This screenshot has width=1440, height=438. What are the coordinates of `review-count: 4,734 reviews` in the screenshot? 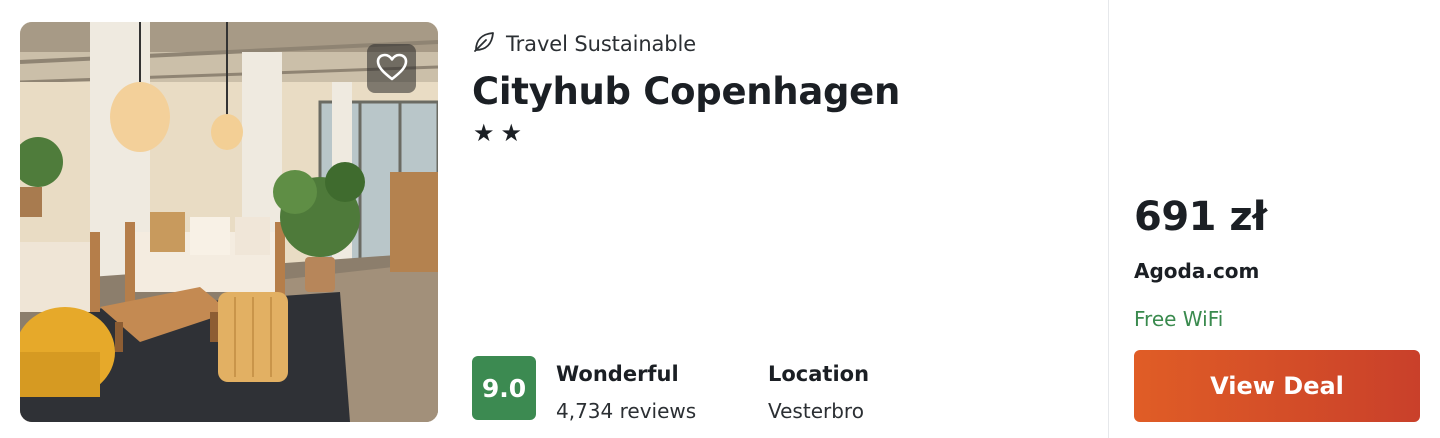 It's located at (626, 411).